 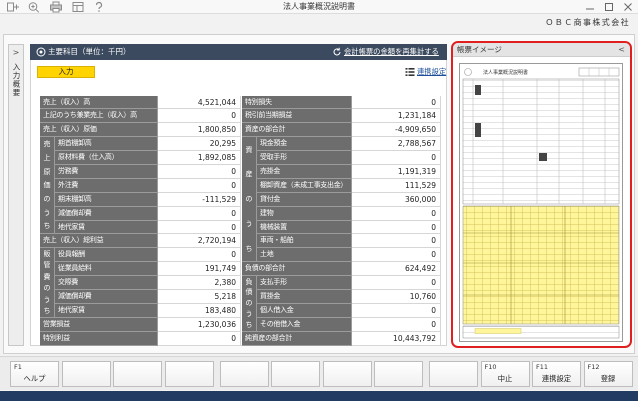 What do you see at coordinates (99, 102) in the screenshot?
I see `row-label: 売上（収入）高` at bounding box center [99, 102].